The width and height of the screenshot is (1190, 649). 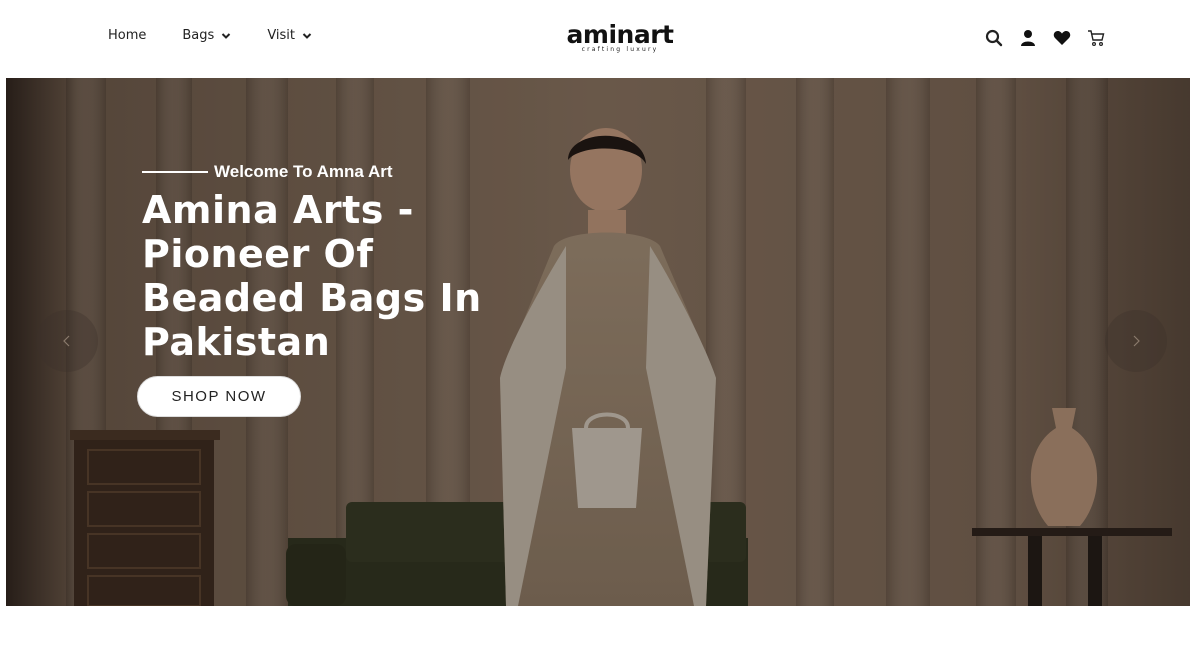 I want to click on carousel-prev-button, so click(x=67, y=341).